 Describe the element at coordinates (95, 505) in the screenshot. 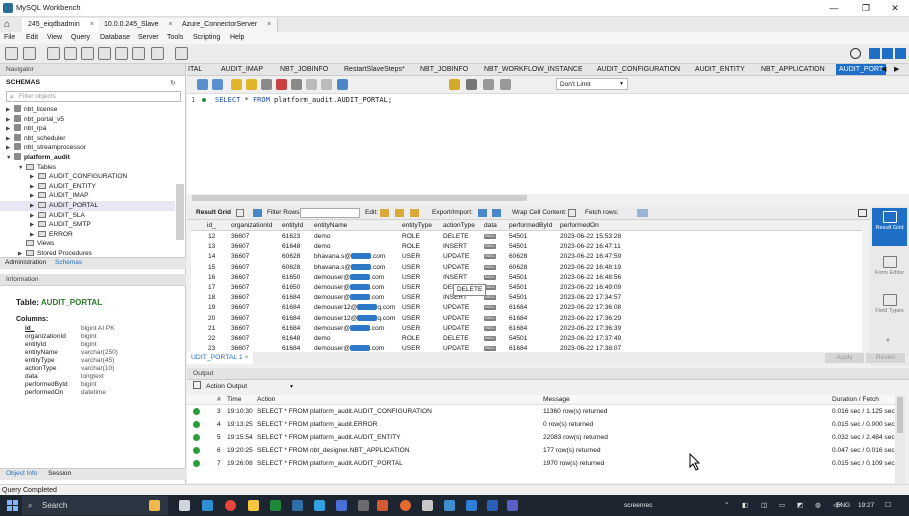

I see `taskbar-search-box: ⌕ Search` at that location.